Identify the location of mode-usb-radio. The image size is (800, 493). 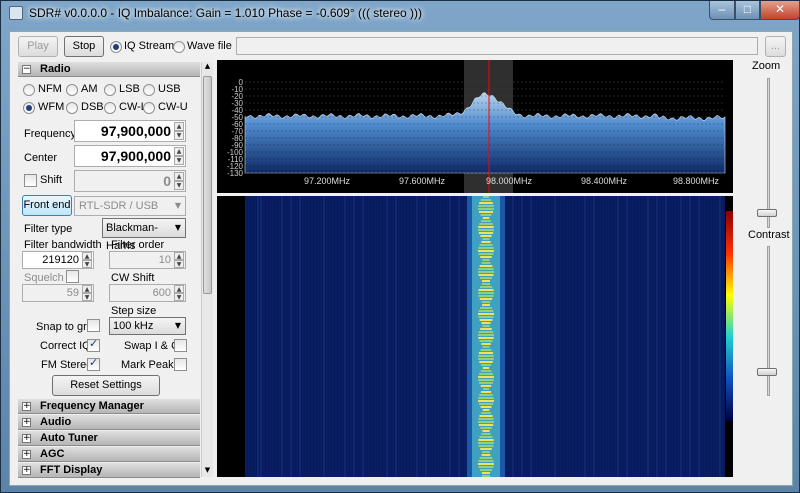
(149, 90).